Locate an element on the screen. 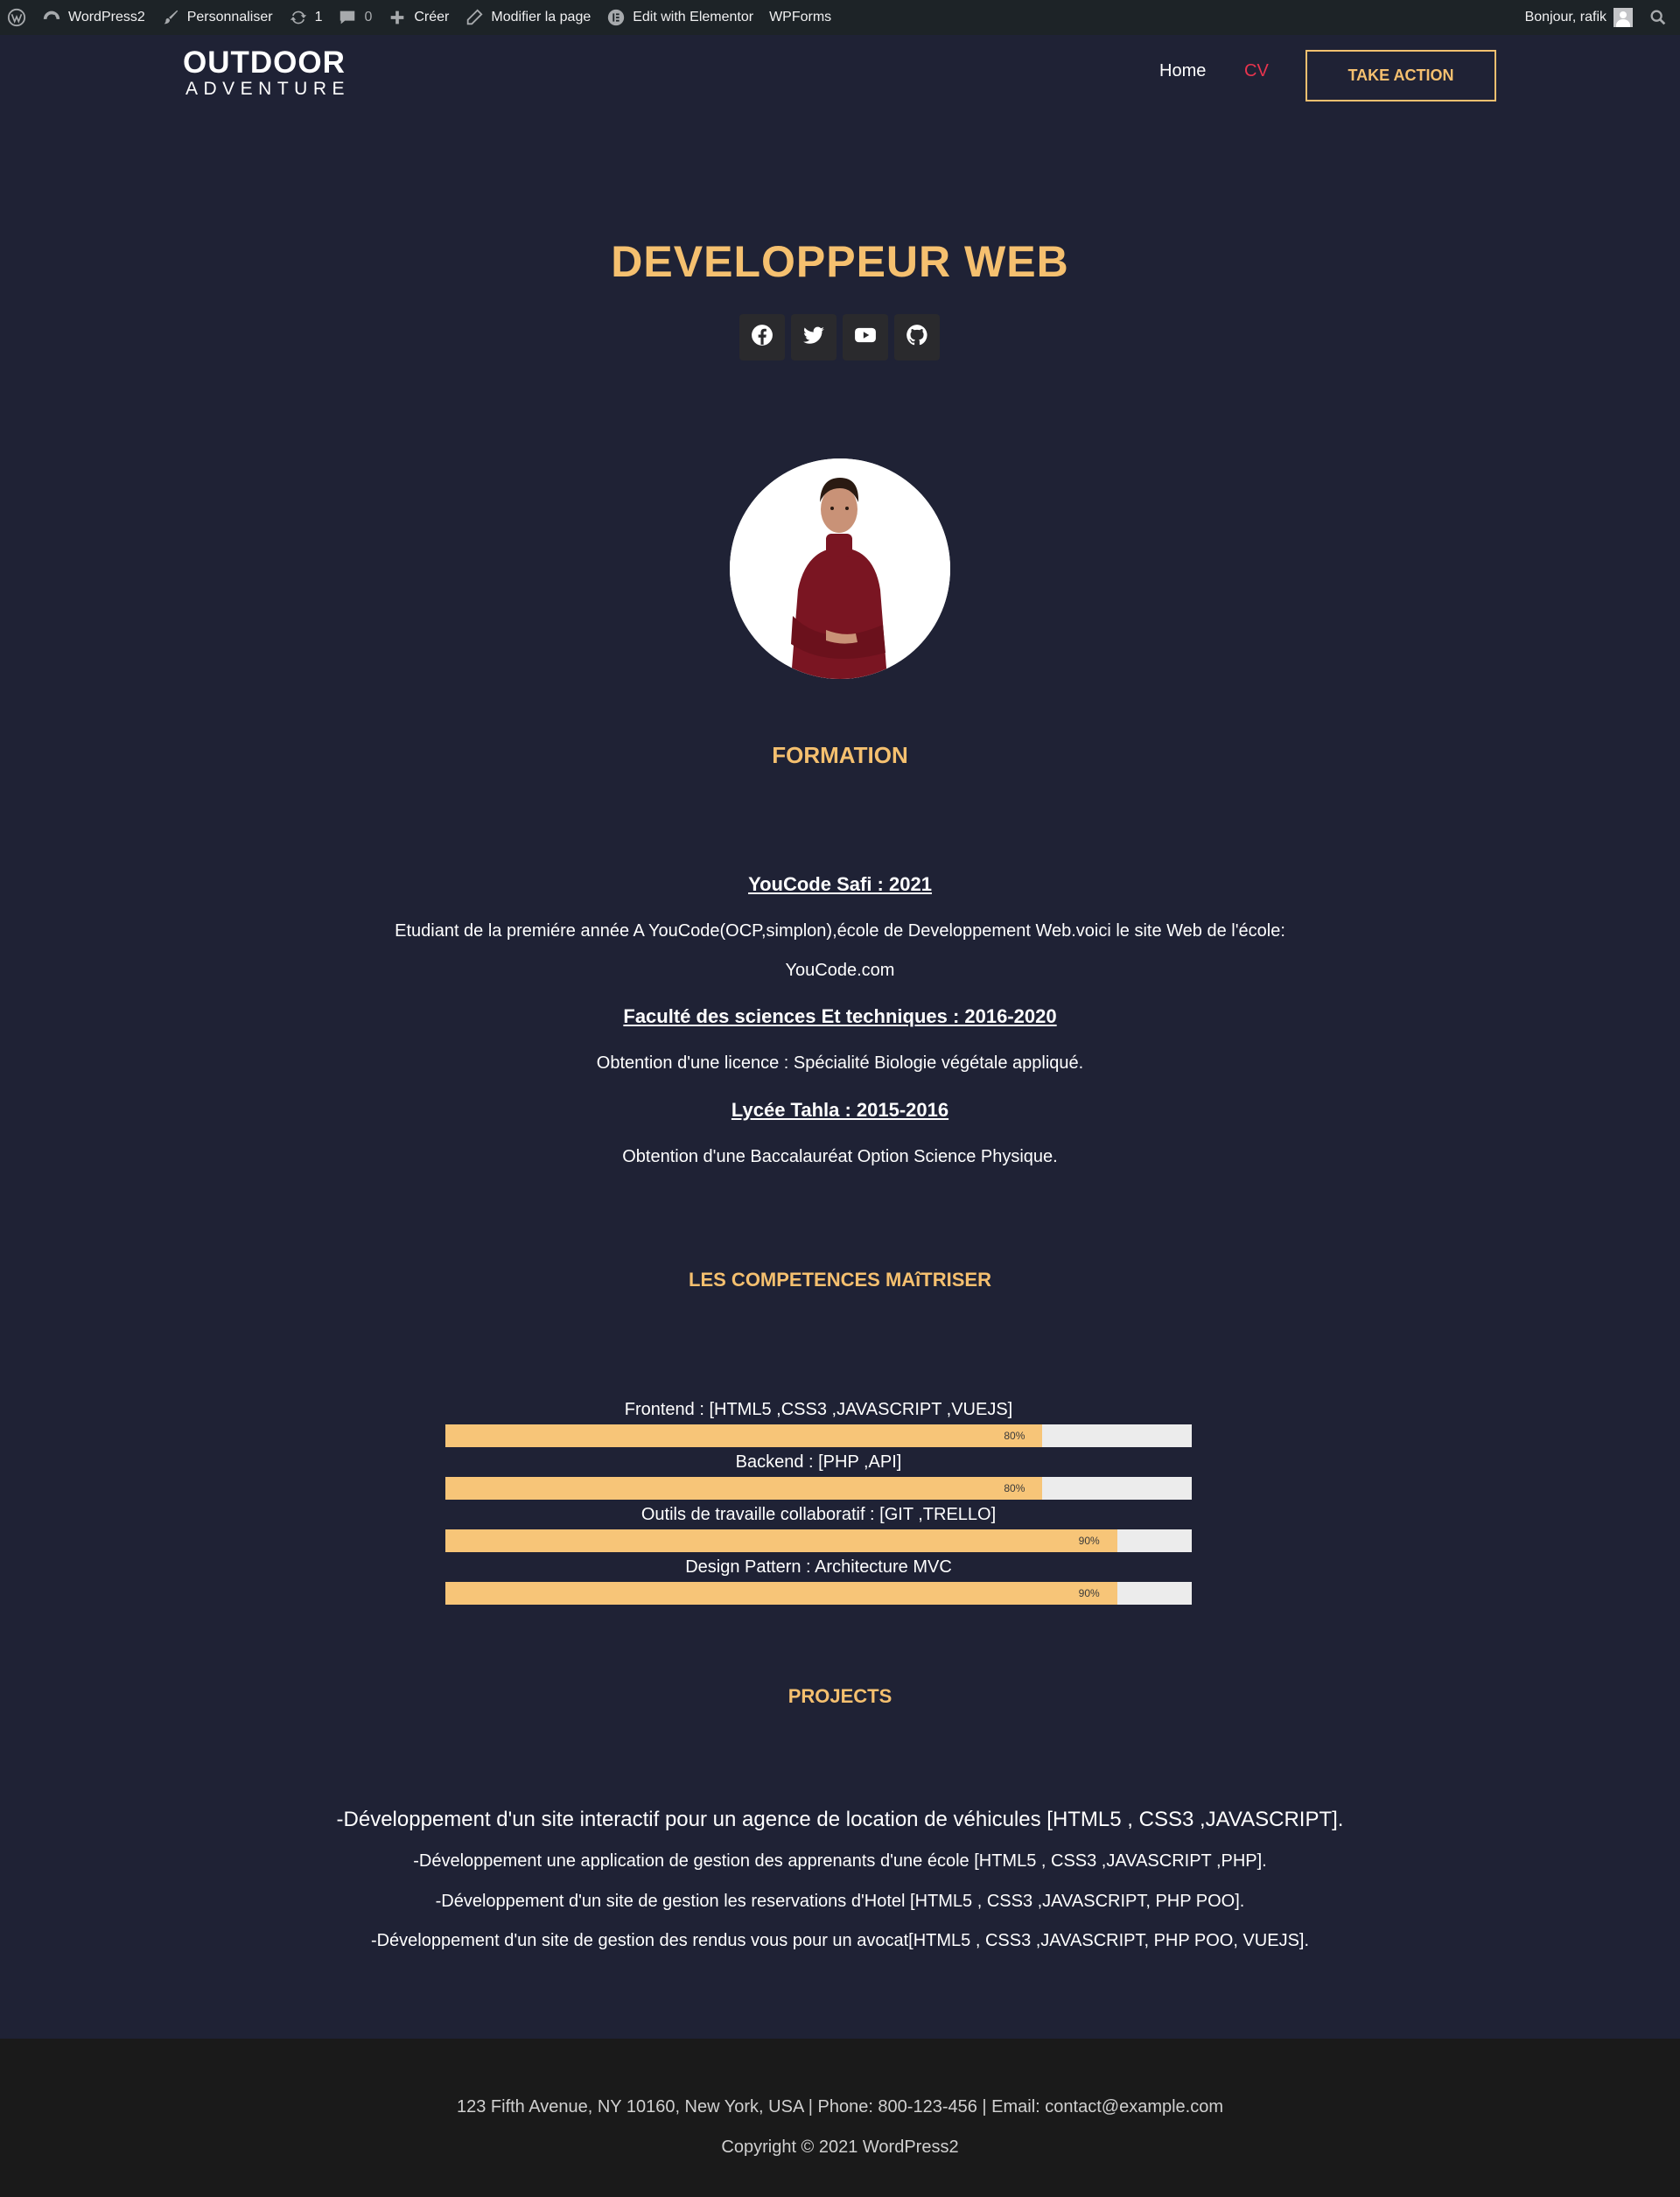  site-logo: OUTDOOR ADVENTURE is located at coordinates (266, 73).